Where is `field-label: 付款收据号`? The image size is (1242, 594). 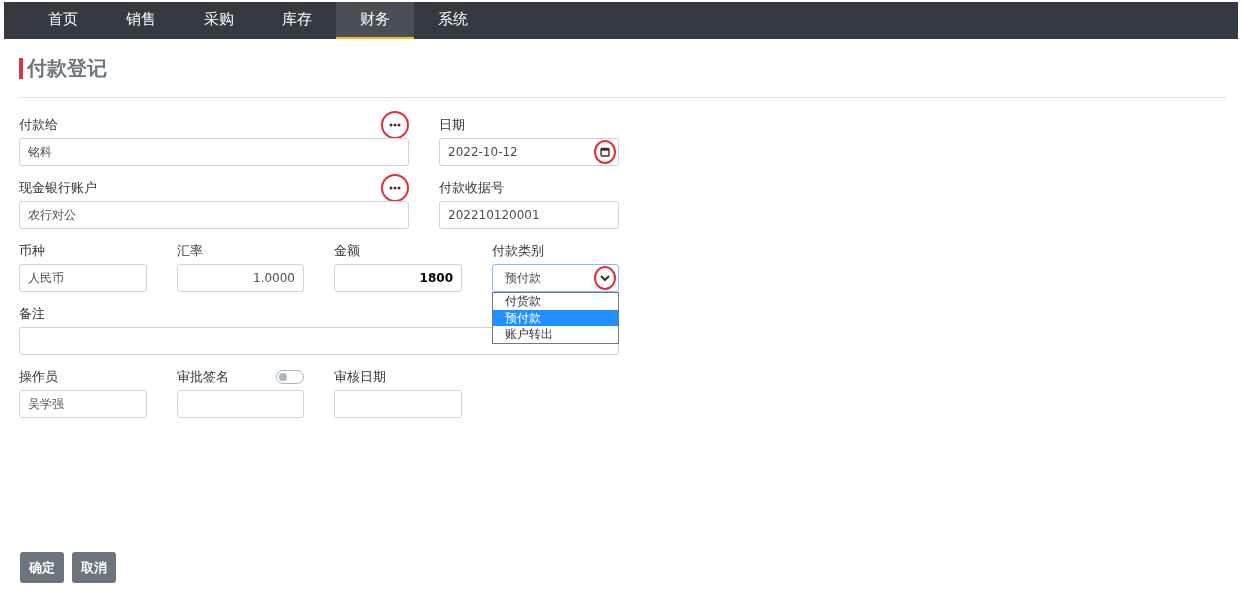
field-label: 付款收据号 is located at coordinates (471, 188).